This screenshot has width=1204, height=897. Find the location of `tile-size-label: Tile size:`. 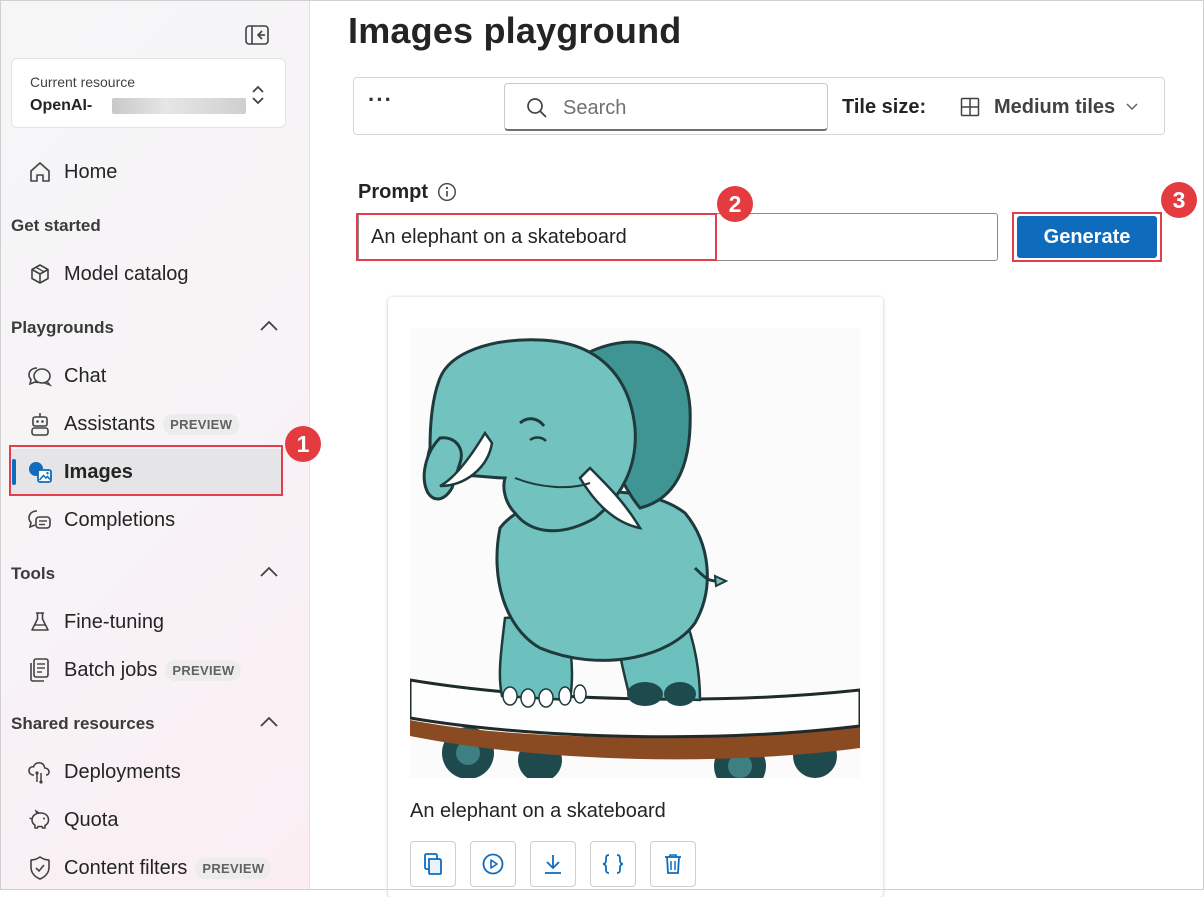

tile-size-label: Tile size: is located at coordinates (884, 107).